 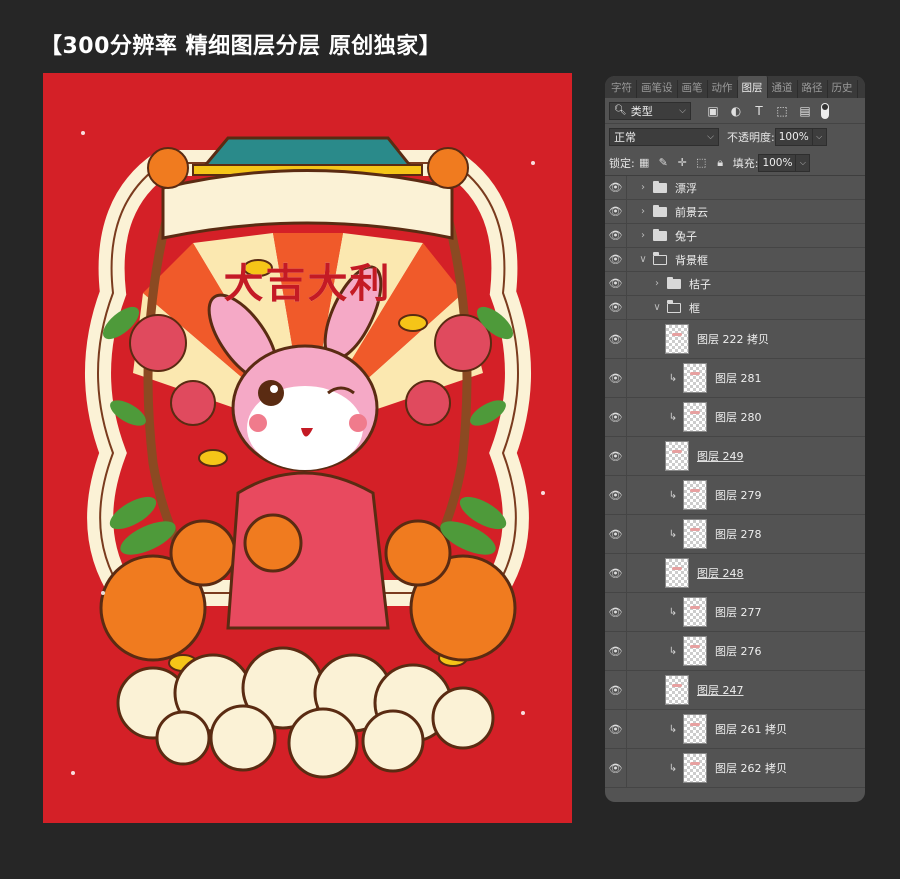 I want to click on blend-mode-select: 正常 ⌵, so click(x=664, y=137).